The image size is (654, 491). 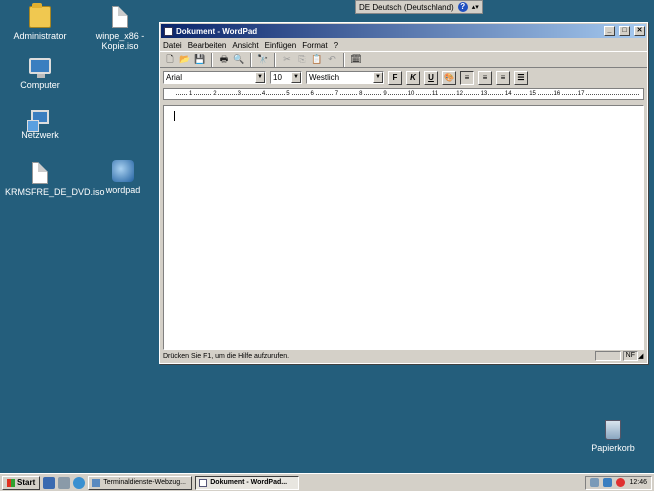 What do you see at coordinates (613, 436) in the screenshot?
I see `desktop-icon-papierkorb: Papierkorb` at bounding box center [613, 436].